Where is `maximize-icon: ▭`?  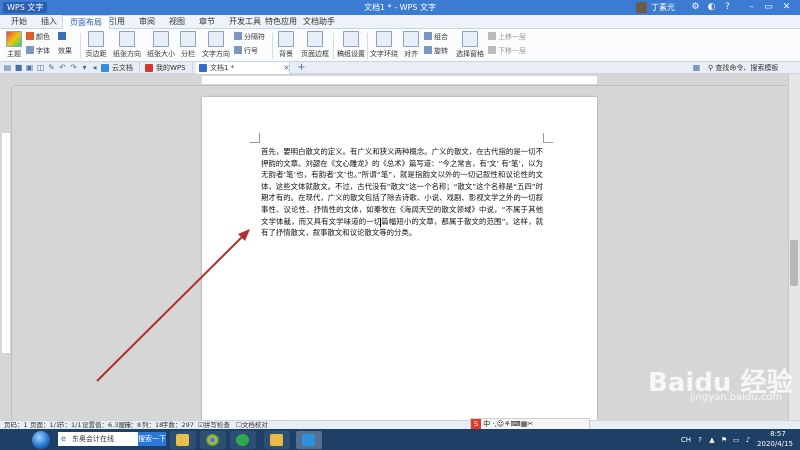 maximize-icon: ▭ is located at coordinates (768, 7).